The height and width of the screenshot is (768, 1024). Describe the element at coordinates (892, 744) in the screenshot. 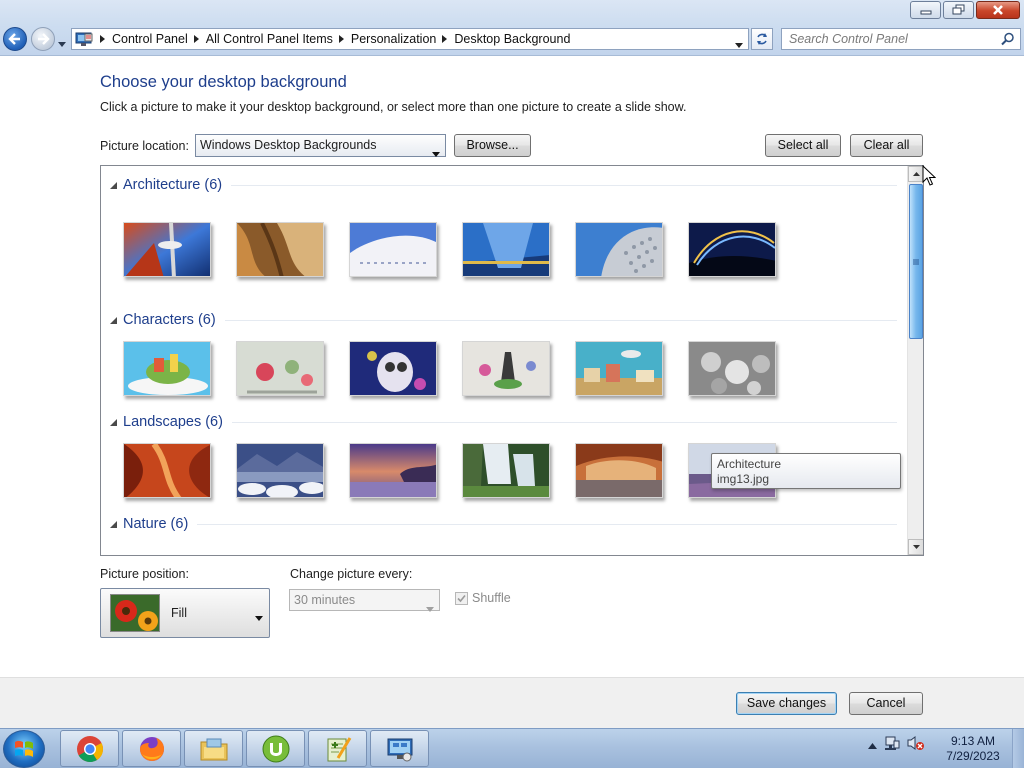

I see `network-icon` at that location.